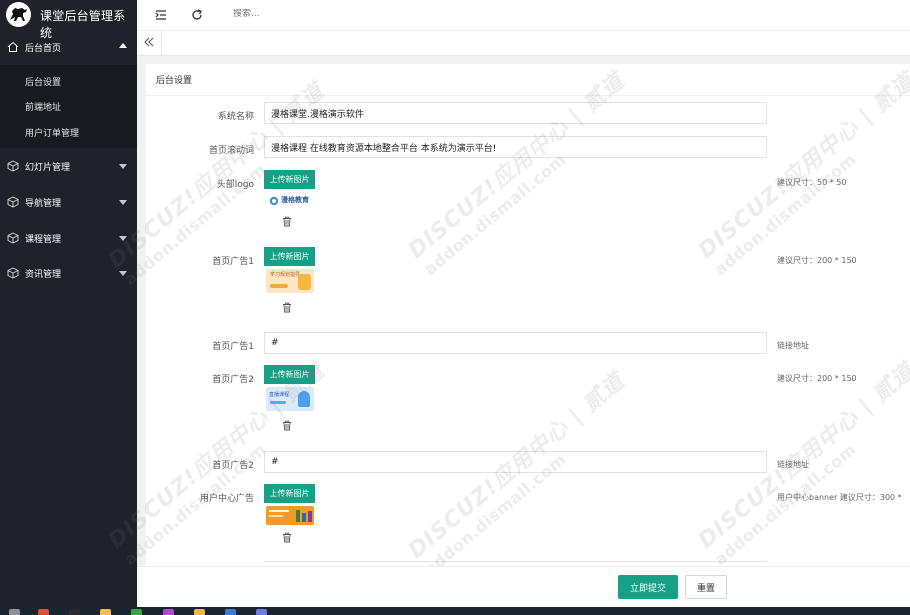  I want to click on ad1-size-hint: 建议尺寸：200 * 150, so click(817, 260).